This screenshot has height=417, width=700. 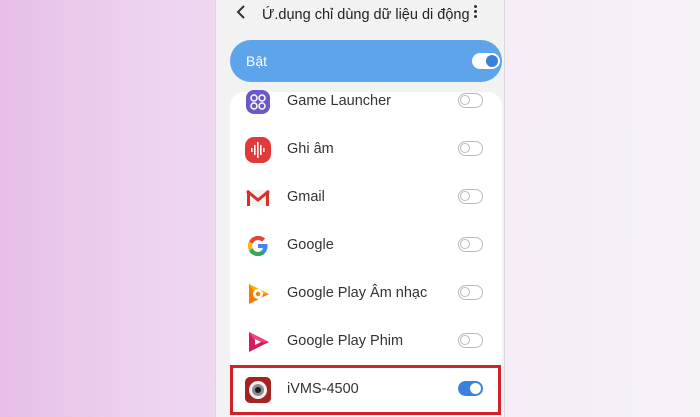 What do you see at coordinates (310, 245) in the screenshot?
I see `app-name: Google` at bounding box center [310, 245].